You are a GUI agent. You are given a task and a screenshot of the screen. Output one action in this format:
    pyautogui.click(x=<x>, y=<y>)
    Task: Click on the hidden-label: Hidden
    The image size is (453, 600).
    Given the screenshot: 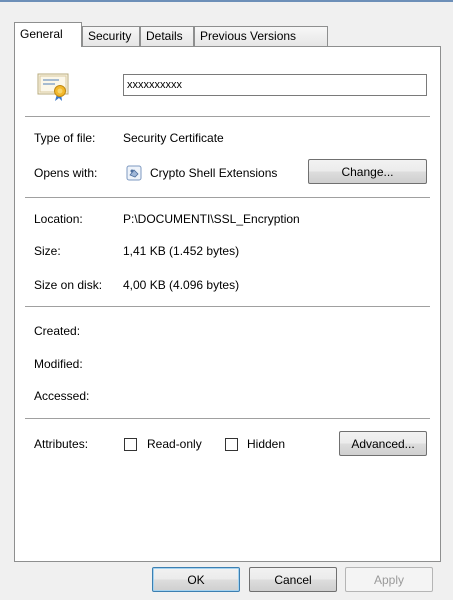 What is the action you would take?
    pyautogui.click(x=266, y=444)
    